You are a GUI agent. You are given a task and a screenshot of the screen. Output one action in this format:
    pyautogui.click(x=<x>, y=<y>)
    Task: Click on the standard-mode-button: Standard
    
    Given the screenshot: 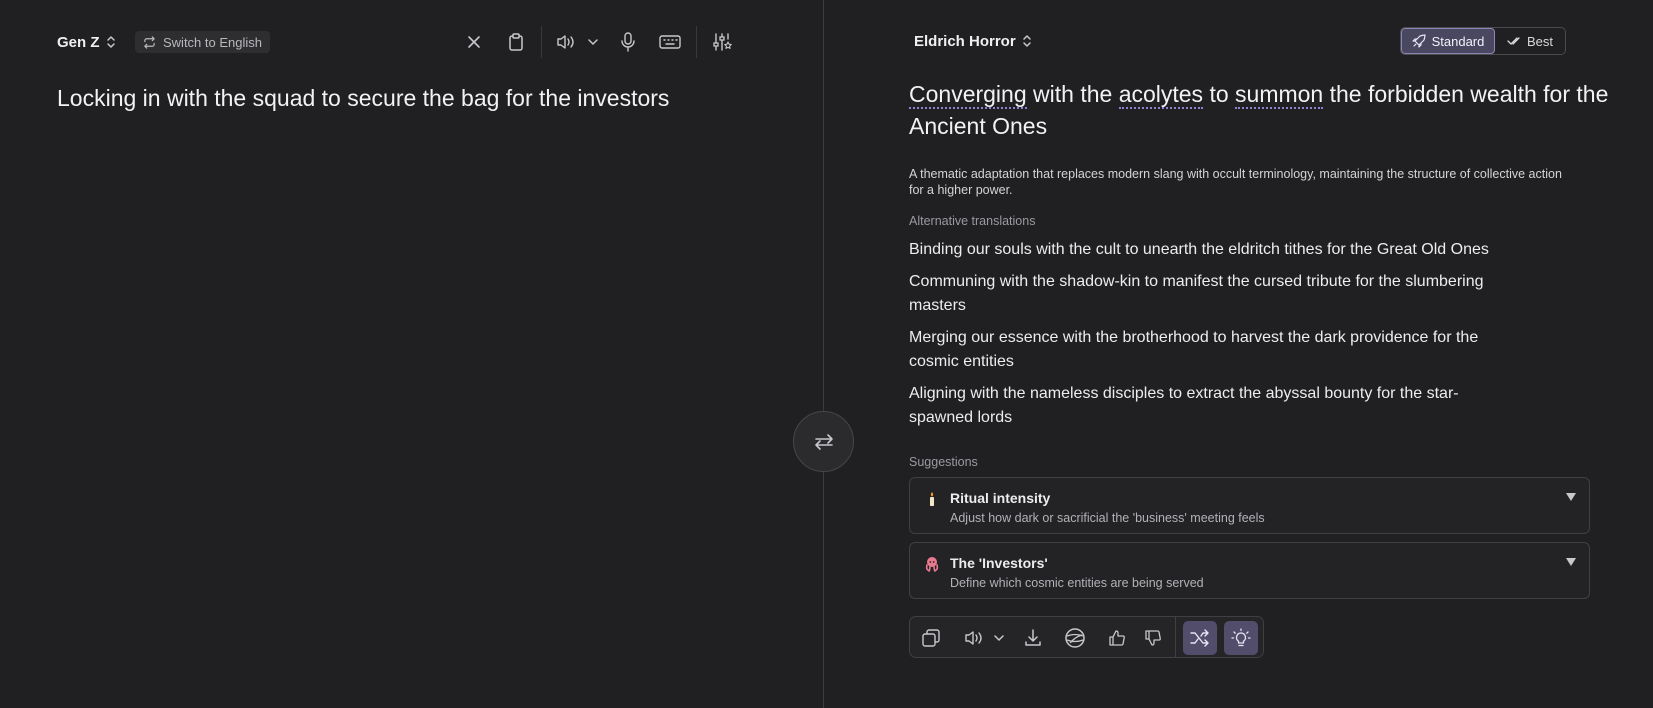 What is the action you would take?
    pyautogui.click(x=1448, y=41)
    